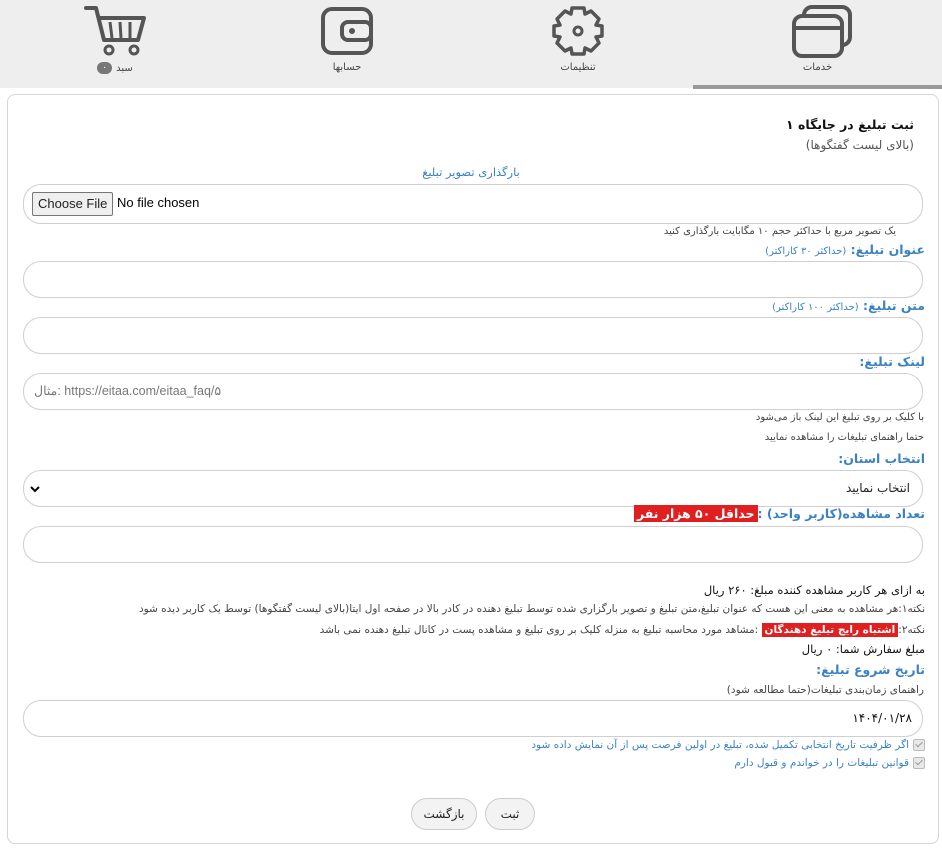  What do you see at coordinates (347, 67) in the screenshot?
I see `tab-accounts-label: حسابها` at bounding box center [347, 67].